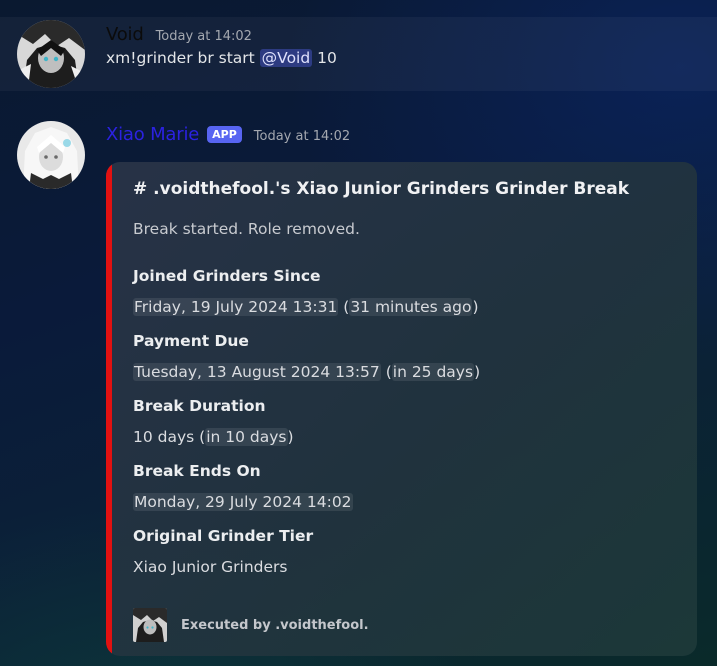 This screenshot has width=717, height=666. I want to click on field-name-joined: Joined Grinders Since, so click(227, 276).